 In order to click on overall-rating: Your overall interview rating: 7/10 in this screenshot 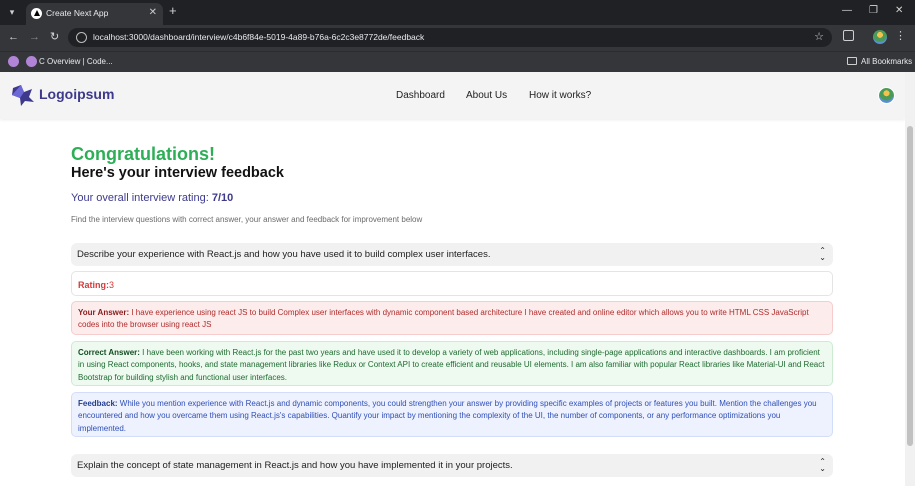, I will do `click(152, 198)`.